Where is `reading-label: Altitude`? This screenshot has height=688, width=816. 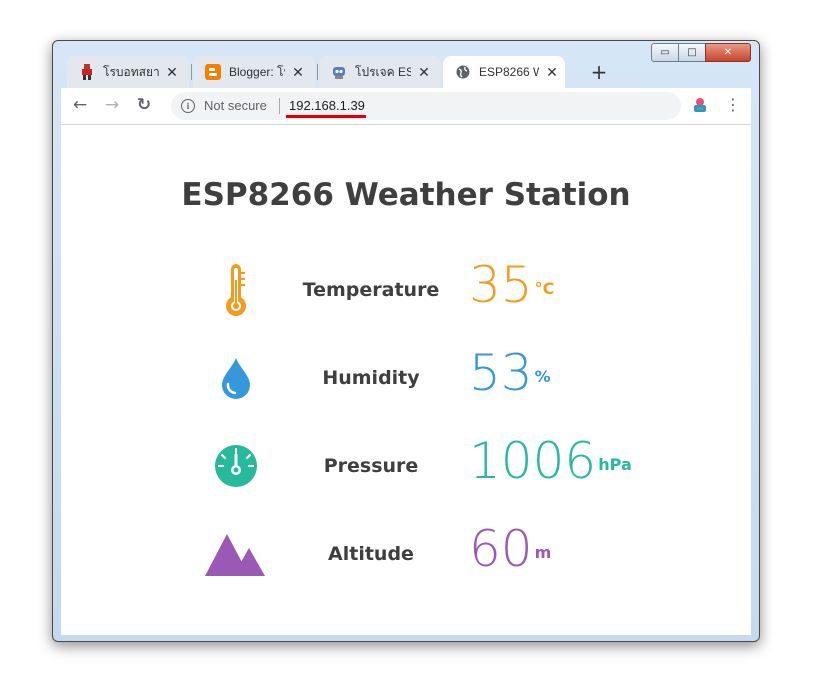
reading-label: Altitude is located at coordinates (371, 554).